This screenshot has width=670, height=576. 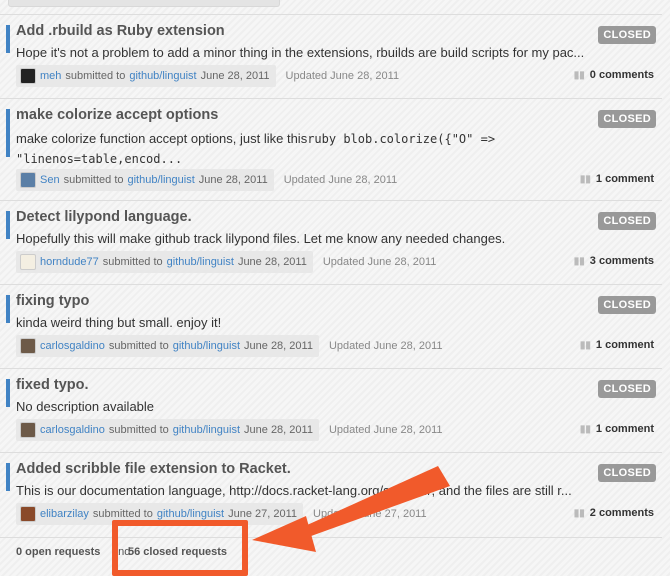 I want to click on pull-request-title: fixing typo, so click(x=52, y=301).